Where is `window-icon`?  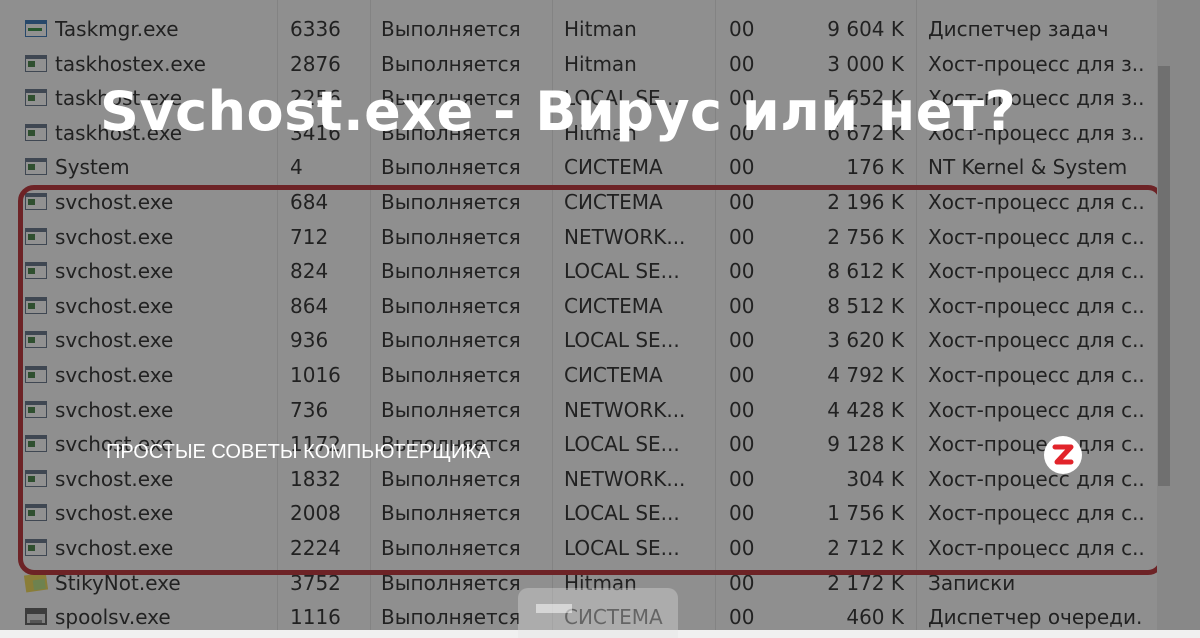 window-icon is located at coordinates (598, 613).